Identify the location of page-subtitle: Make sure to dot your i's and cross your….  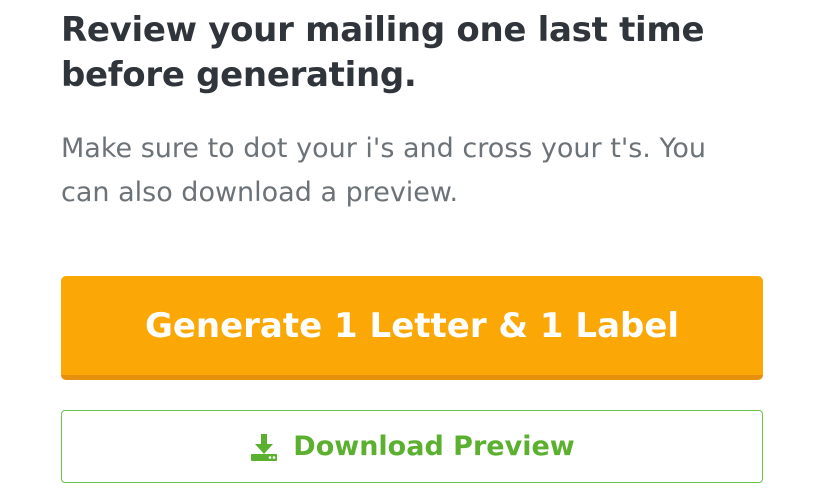
(384, 170).